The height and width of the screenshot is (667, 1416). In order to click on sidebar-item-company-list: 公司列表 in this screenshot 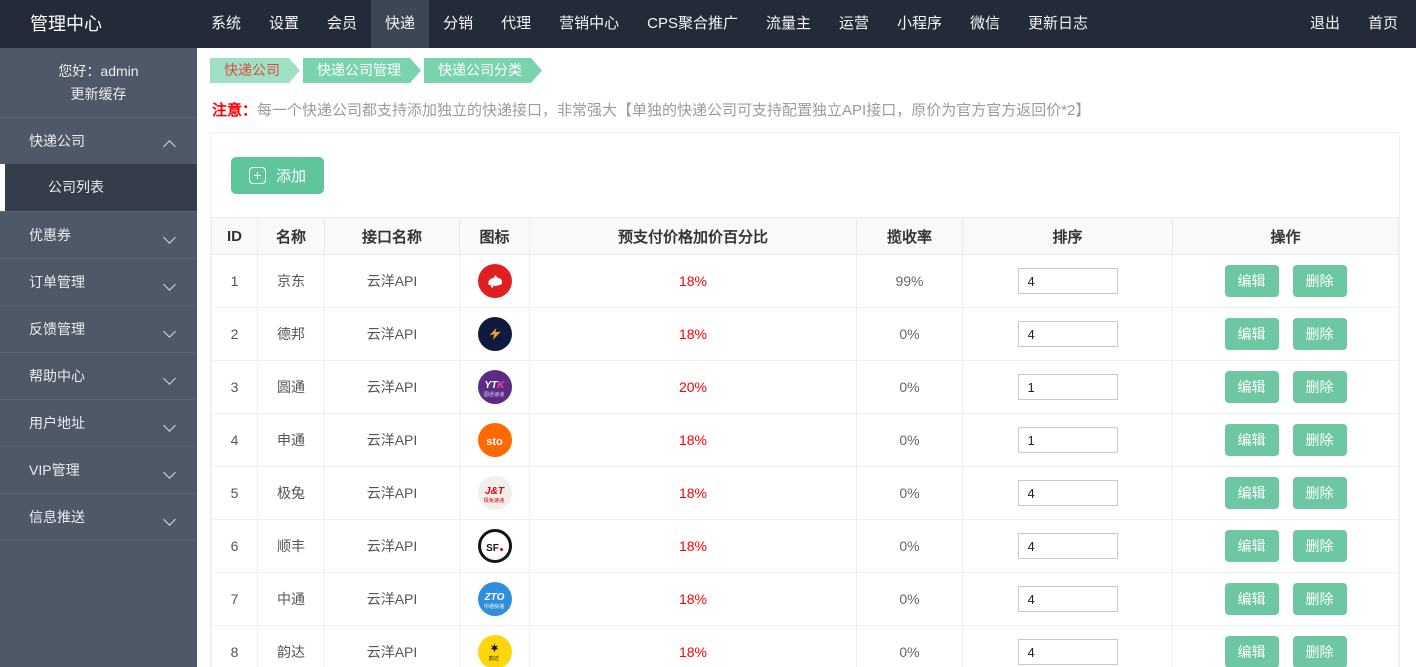, I will do `click(98, 187)`.